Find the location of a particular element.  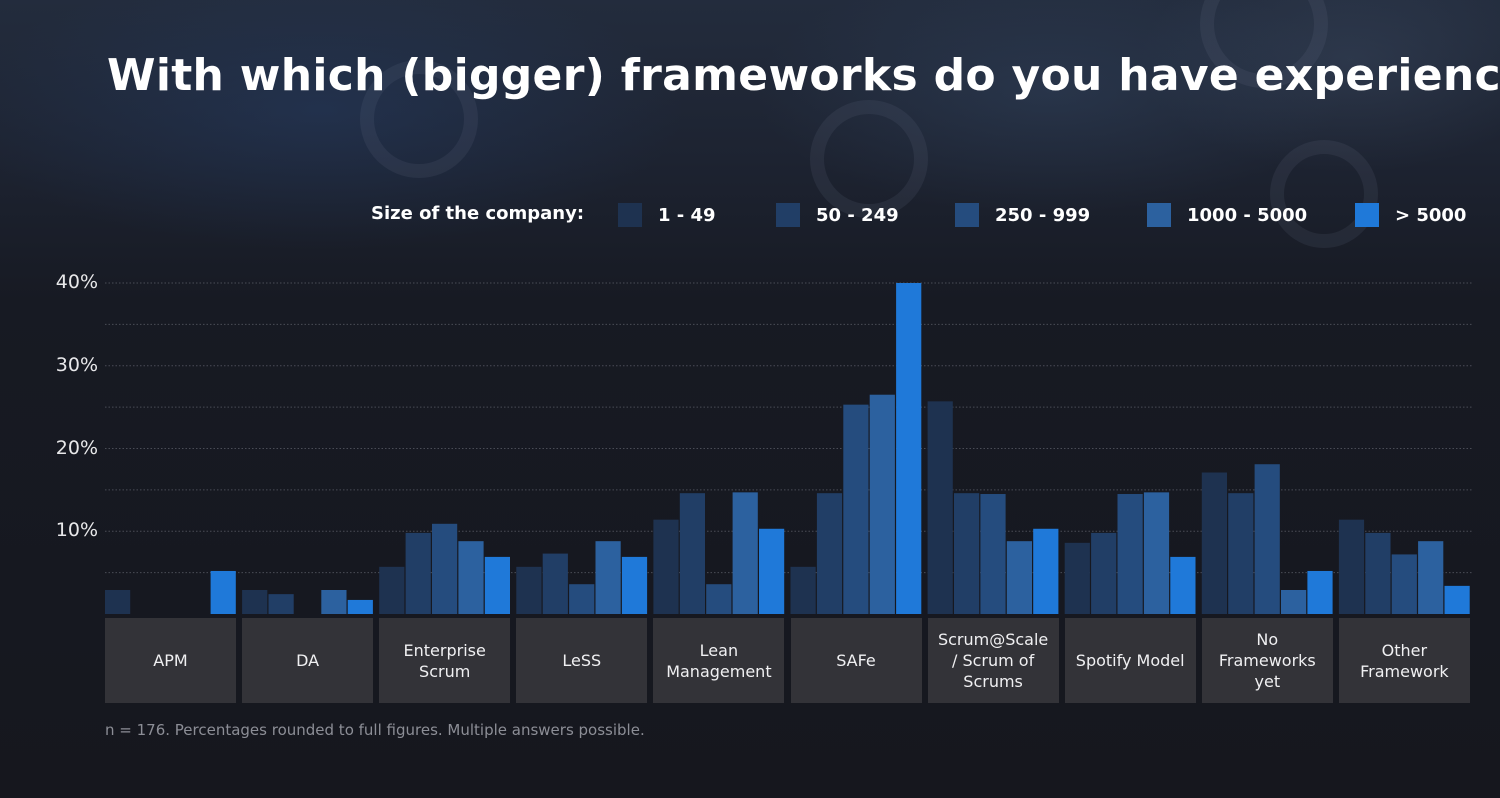

x-tick-label: Enterprise Scrum is located at coordinates (445, 660).